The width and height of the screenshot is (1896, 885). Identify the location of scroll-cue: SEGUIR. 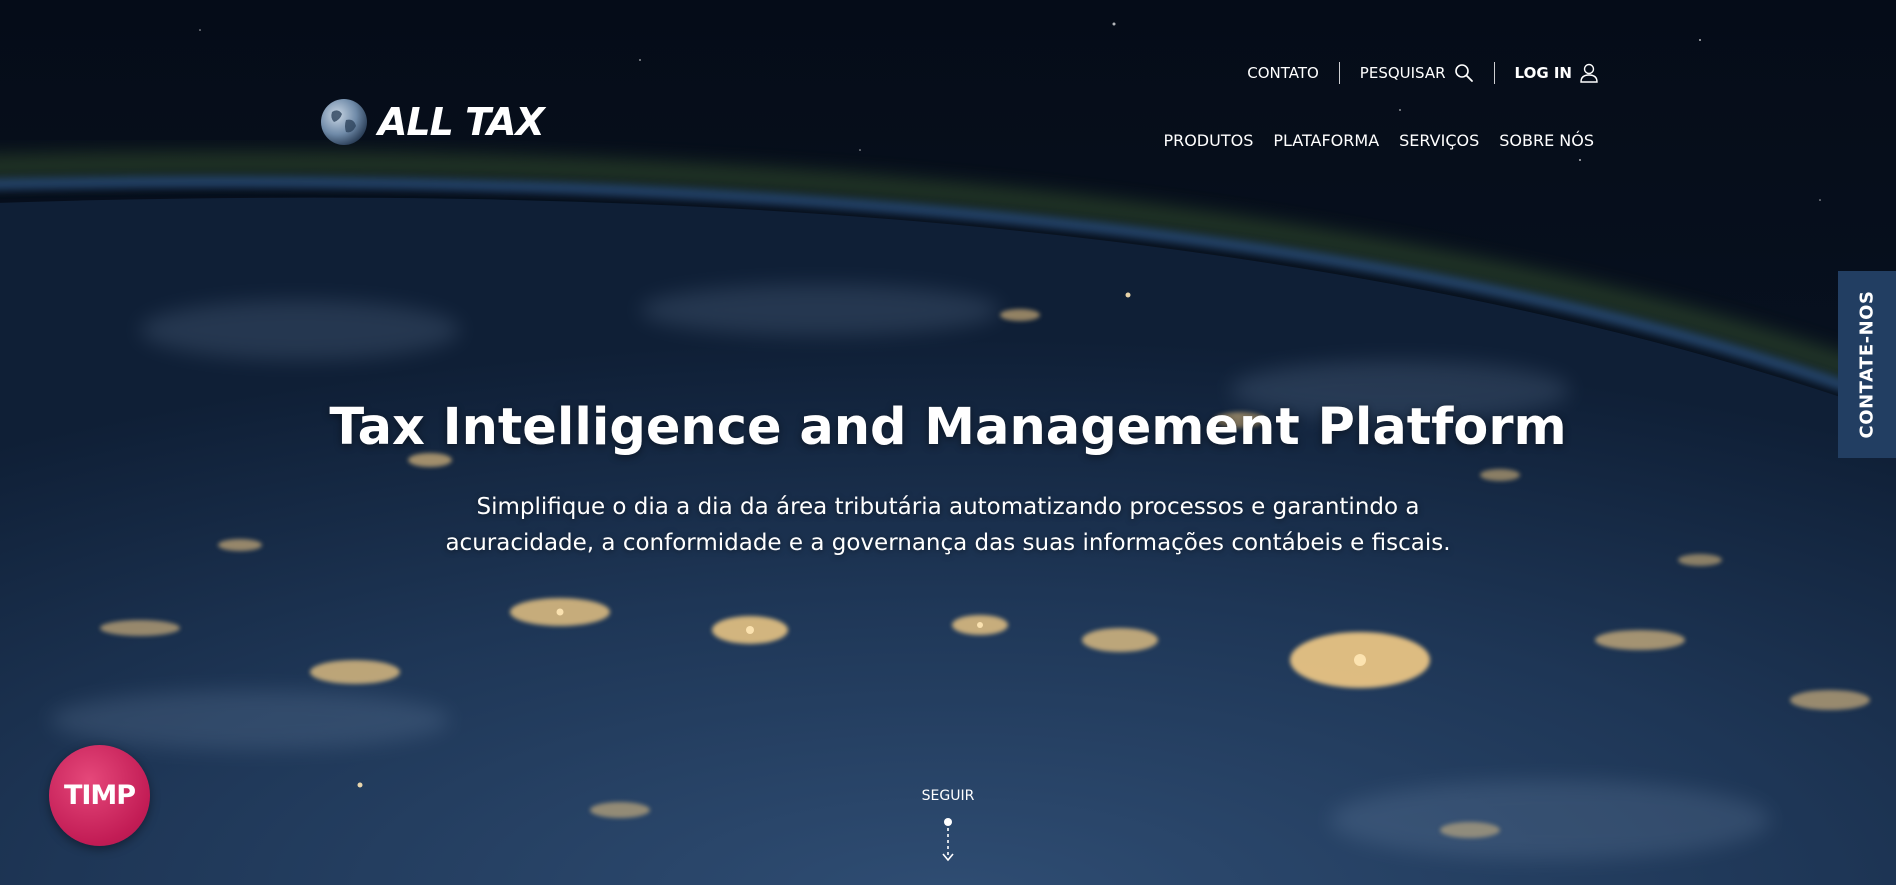
(948, 826).